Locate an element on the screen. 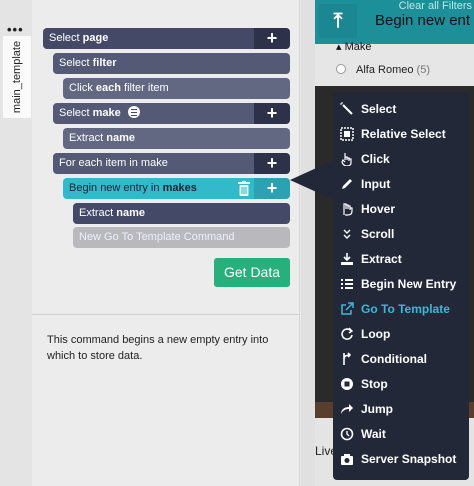  command-target: make is located at coordinates (106, 113).